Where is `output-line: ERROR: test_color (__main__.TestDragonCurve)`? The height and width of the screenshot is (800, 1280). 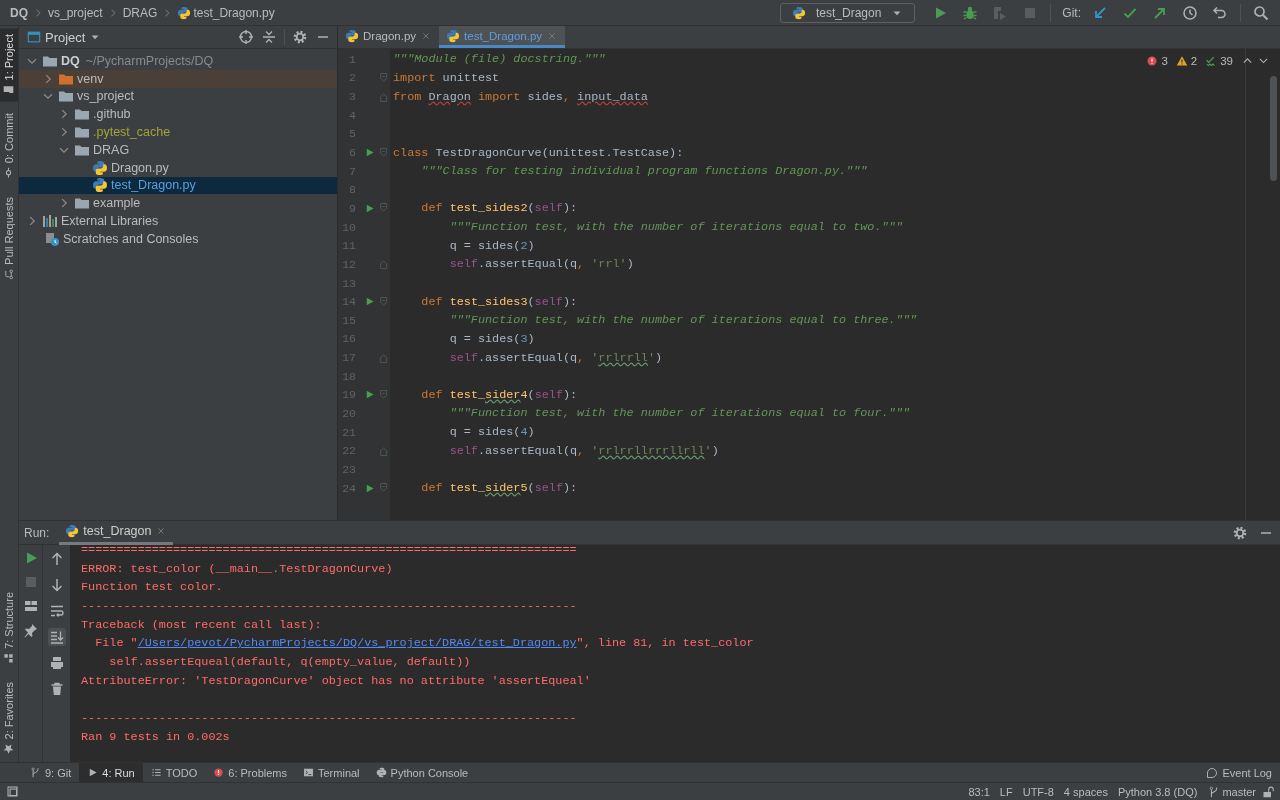 output-line: ERROR: test_color (__main__.TestDragonCurve) is located at coordinates (237, 569).